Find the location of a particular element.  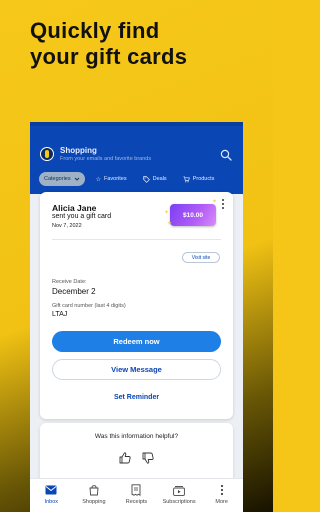

headline-line-2: your gift cards is located at coordinates (109, 56).